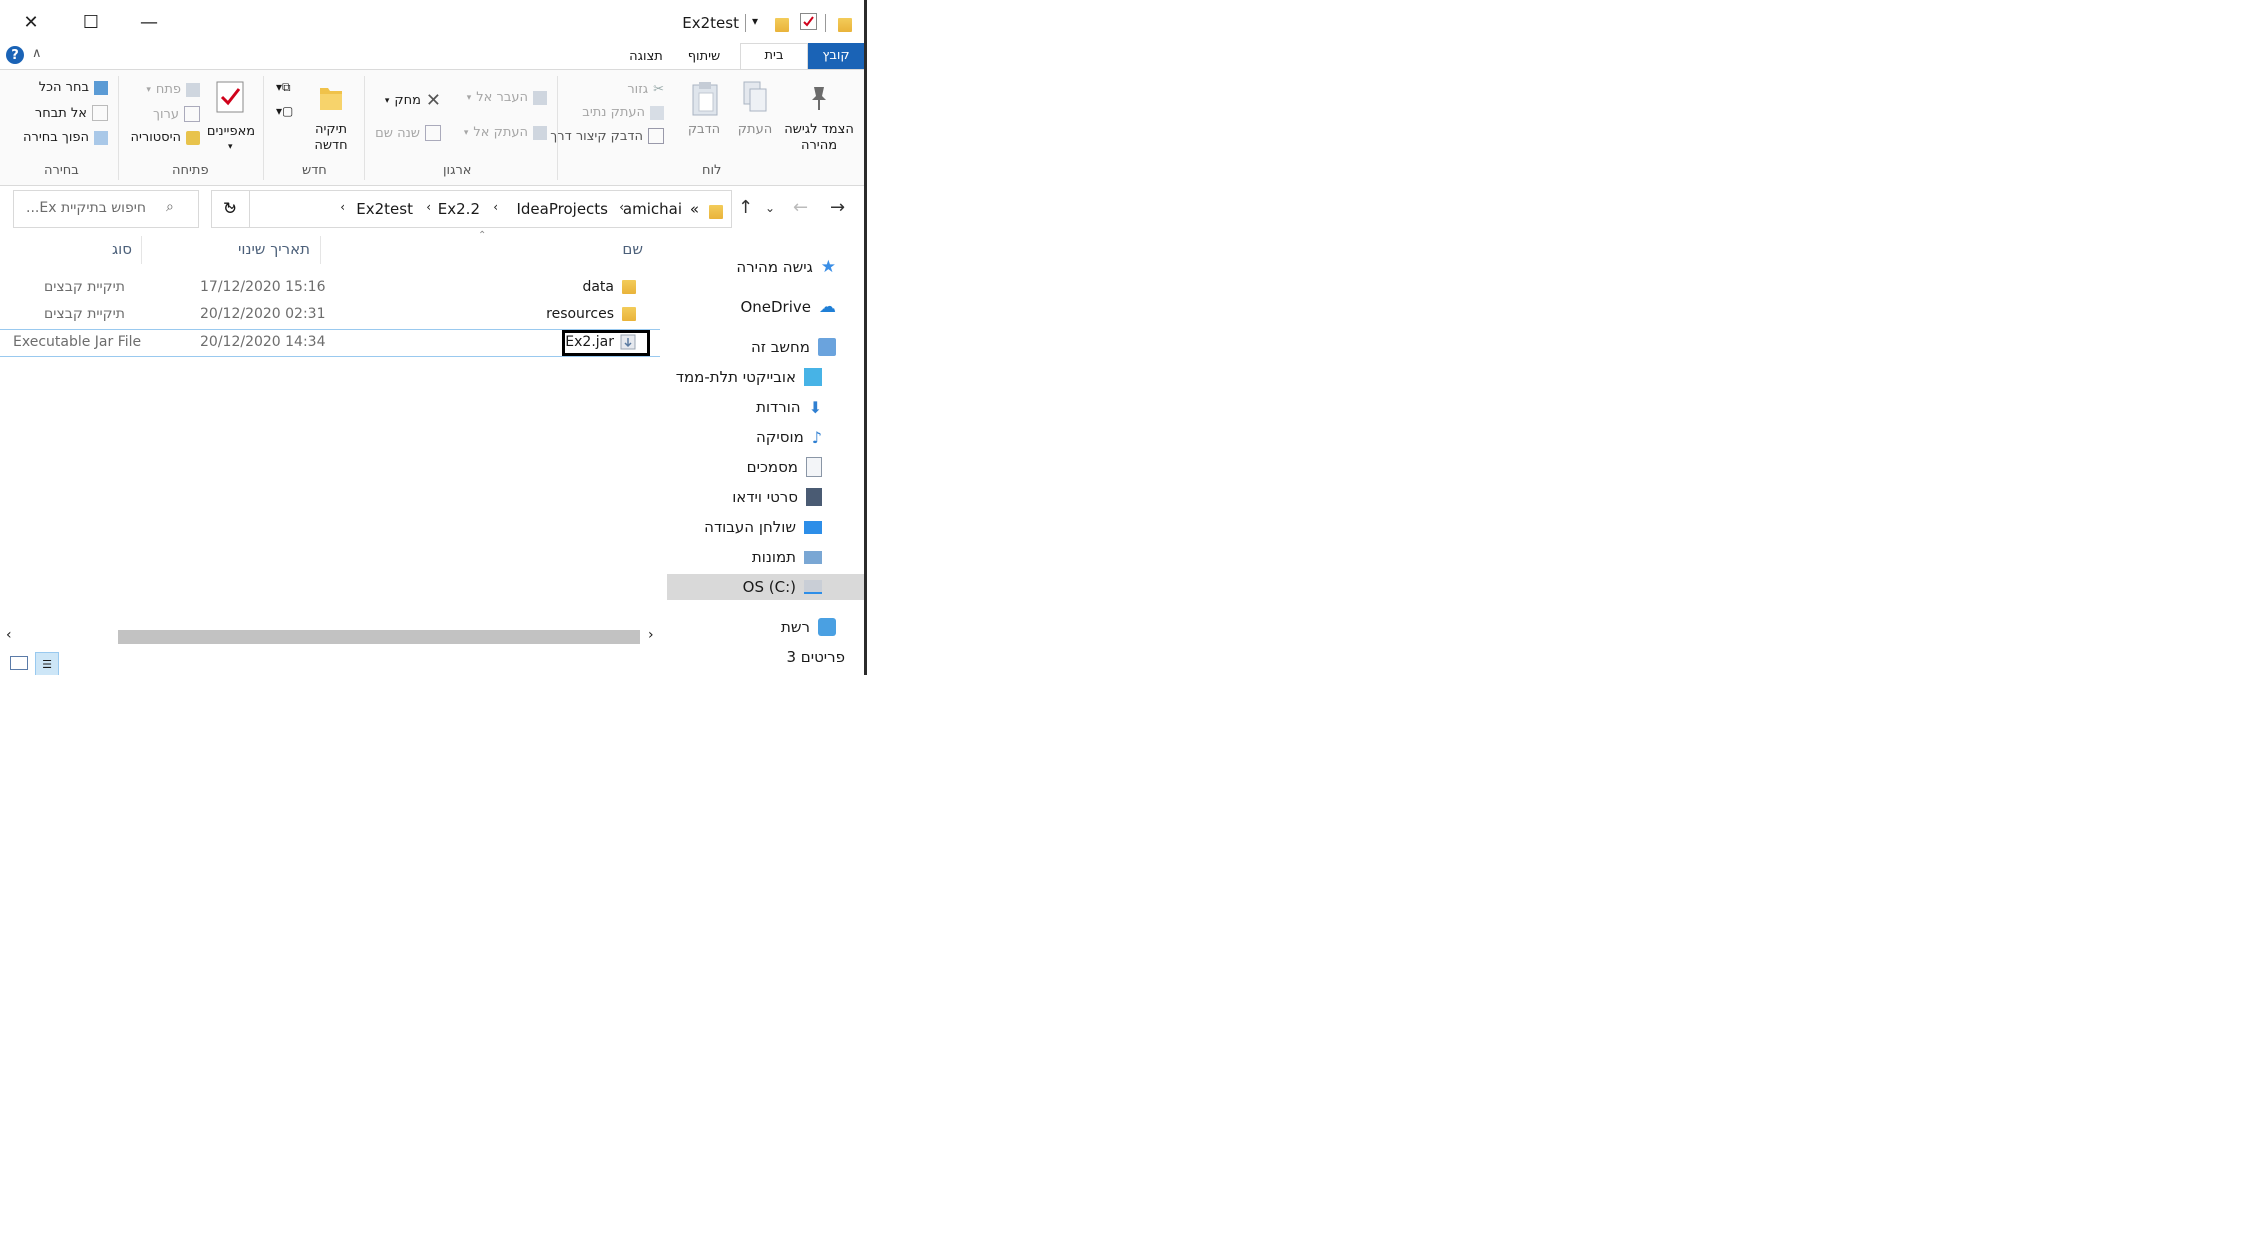 The height and width of the screenshot is (1258, 2264). Describe the element at coordinates (656, 136) in the screenshot. I see `paste-shortcut-icon` at that location.